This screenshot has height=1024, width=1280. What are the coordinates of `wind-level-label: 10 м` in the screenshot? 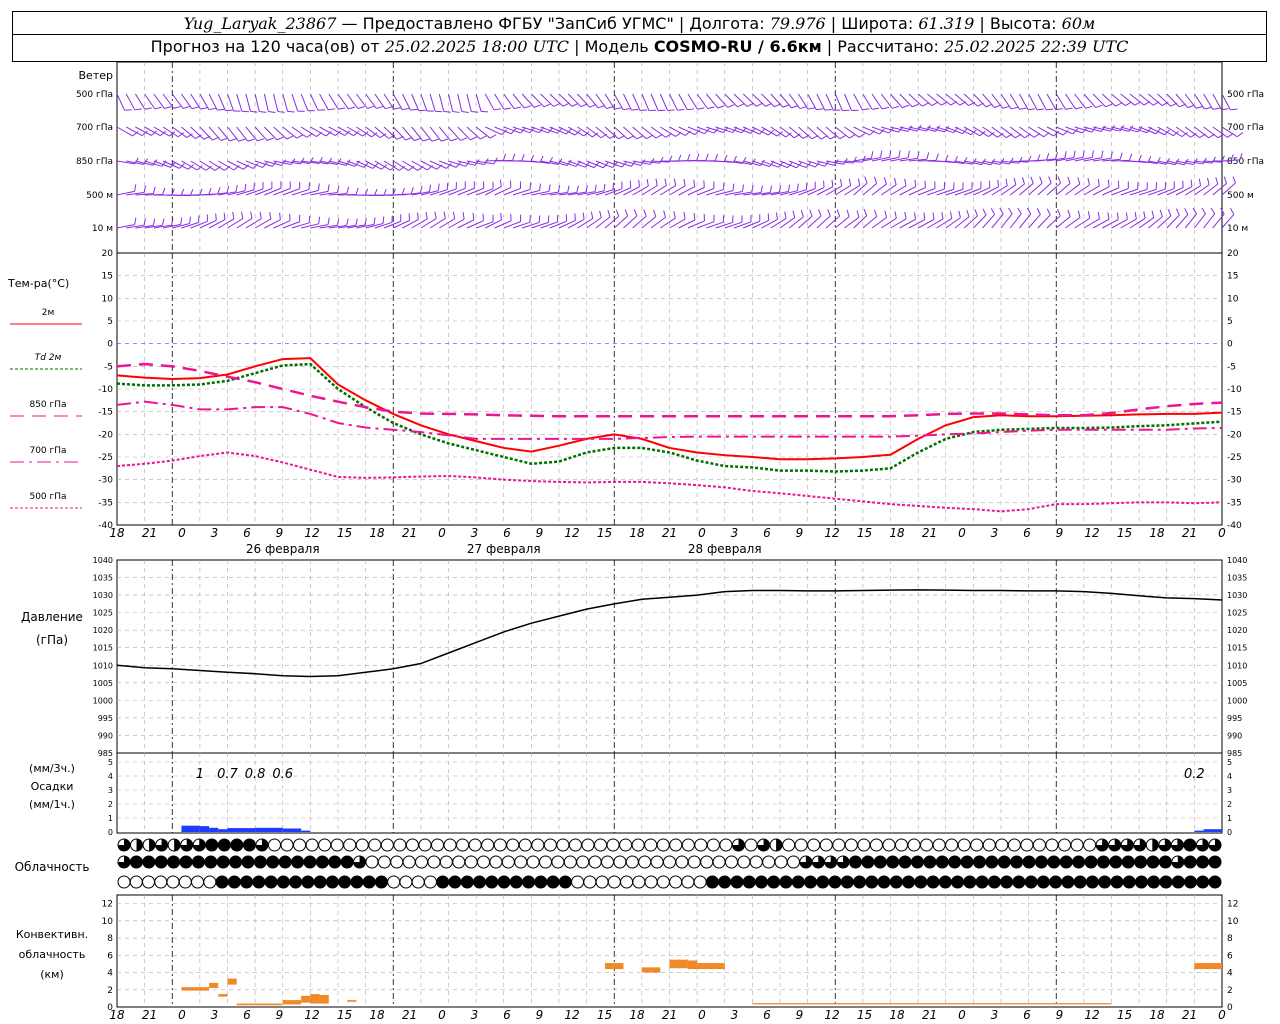 It's located at (102, 229).